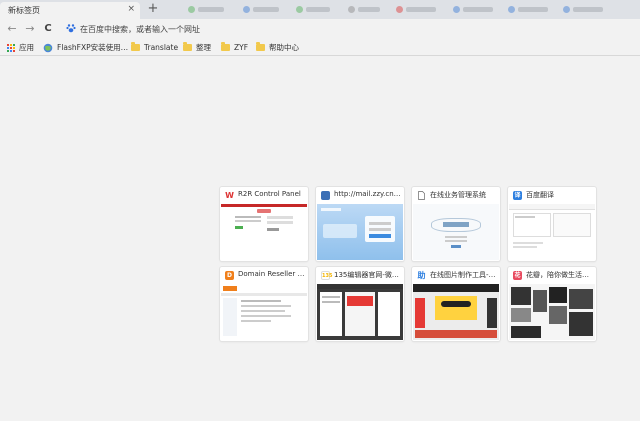 The height and width of the screenshot is (421, 640). I want to click on mail-favicon-icon, so click(325, 195).